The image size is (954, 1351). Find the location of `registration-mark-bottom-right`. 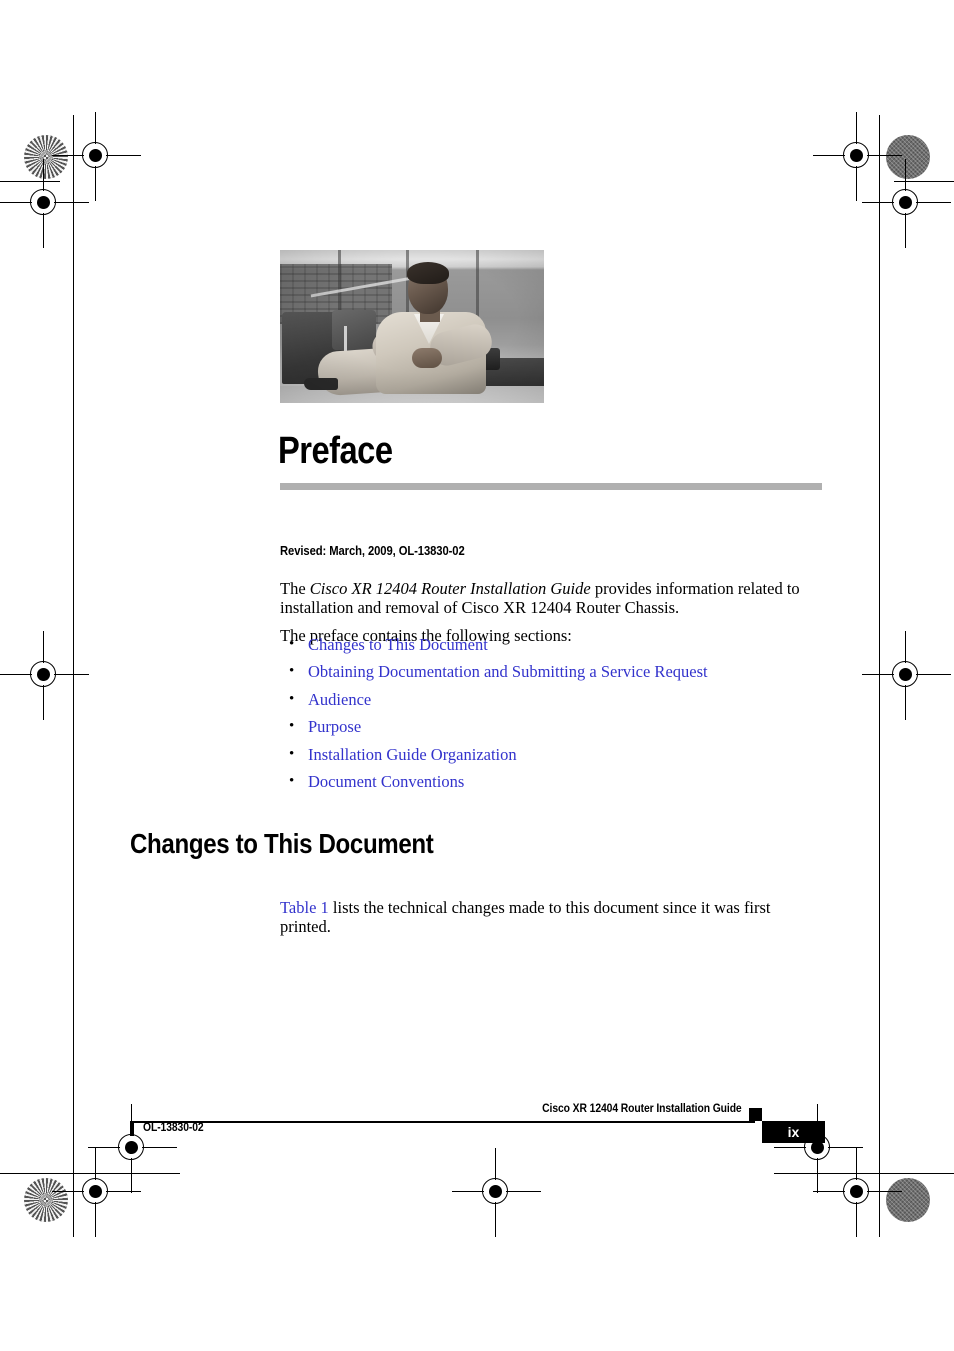

registration-mark-bottom-right is located at coordinates (857, 1192).